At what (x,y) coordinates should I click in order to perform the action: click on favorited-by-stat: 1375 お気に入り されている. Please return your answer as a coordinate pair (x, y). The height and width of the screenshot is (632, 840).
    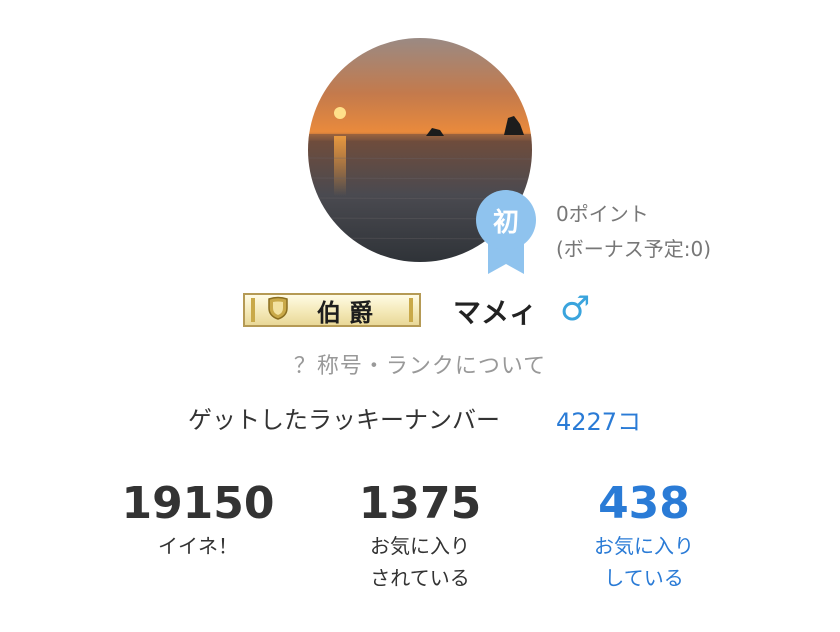
    Looking at the image, I should click on (420, 536).